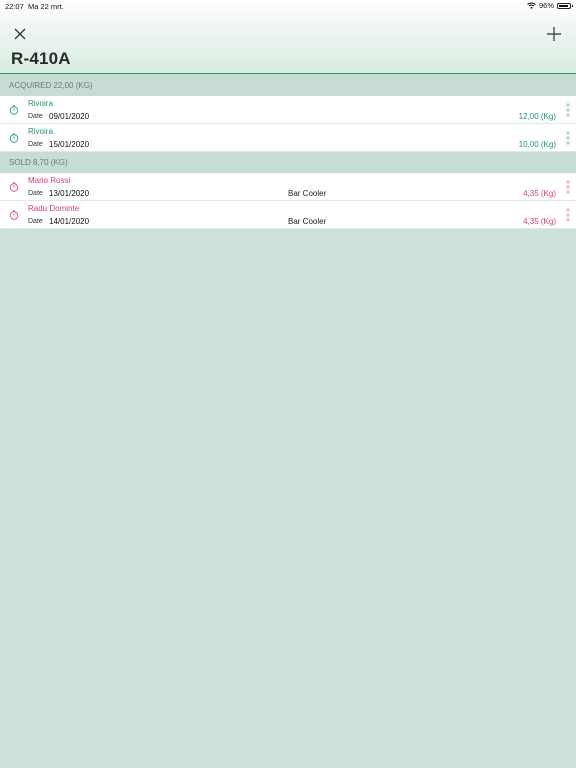  Describe the element at coordinates (69, 116) in the screenshot. I see `date-value: 09/01/2020` at that location.